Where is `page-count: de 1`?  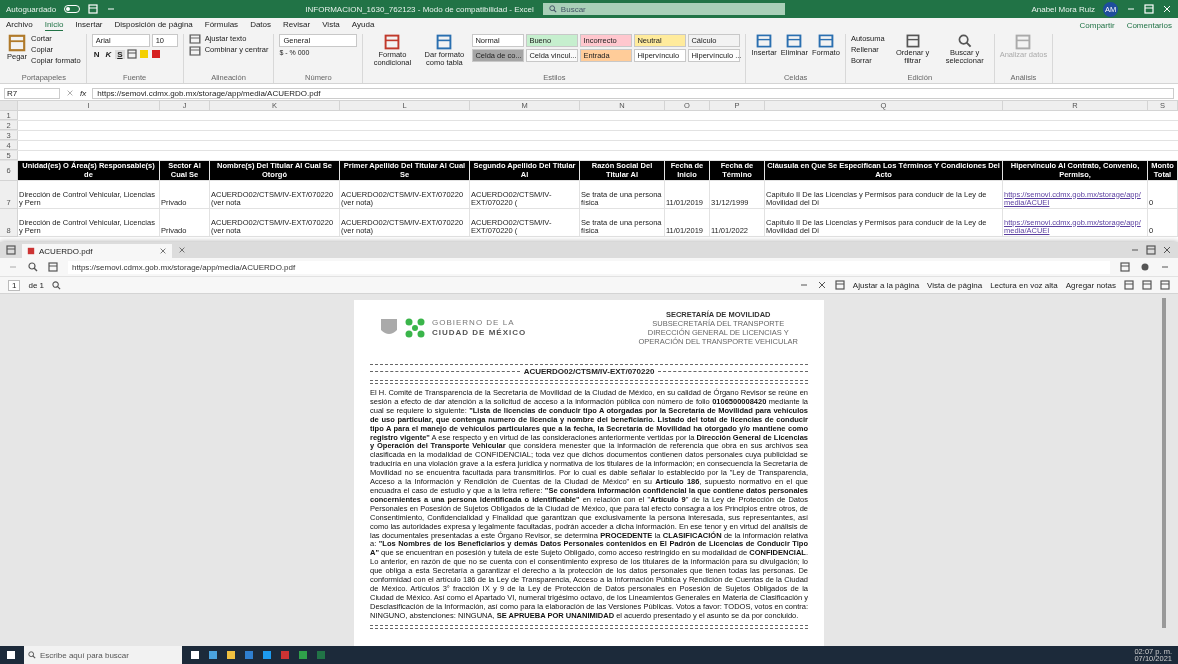 page-count: de 1 is located at coordinates (36, 285).